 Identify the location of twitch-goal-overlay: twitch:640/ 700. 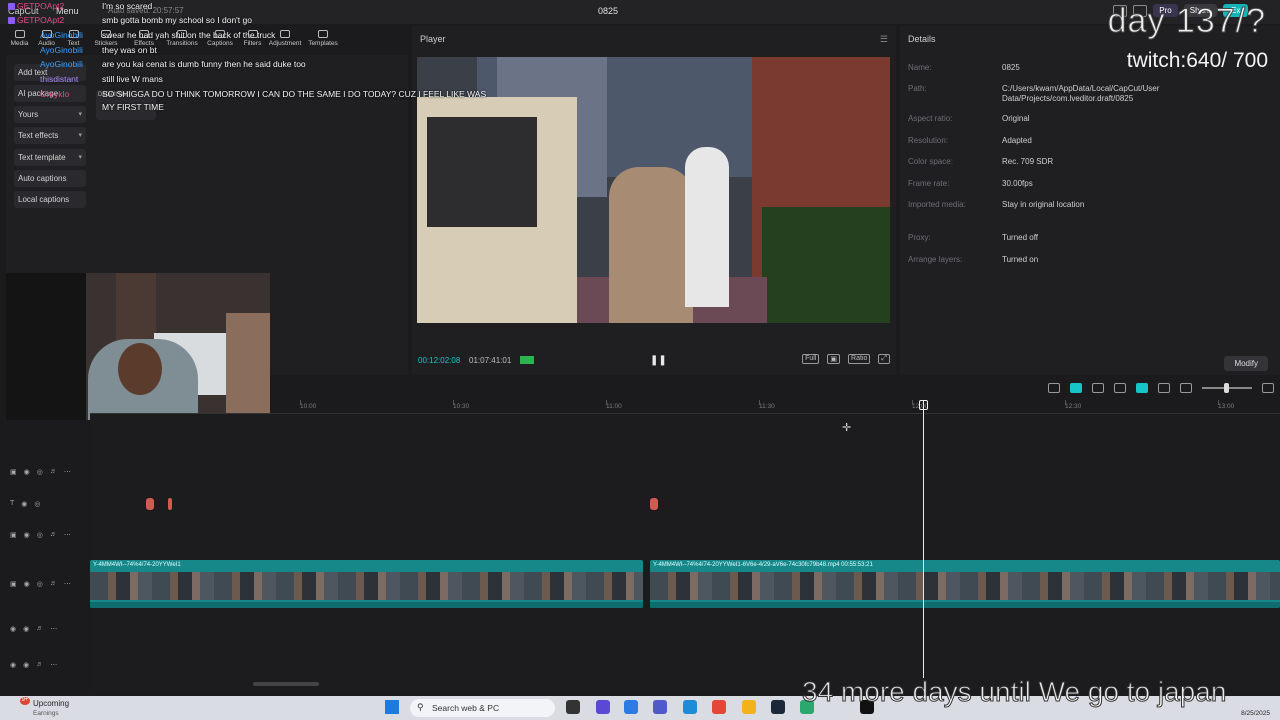
(1197, 60).